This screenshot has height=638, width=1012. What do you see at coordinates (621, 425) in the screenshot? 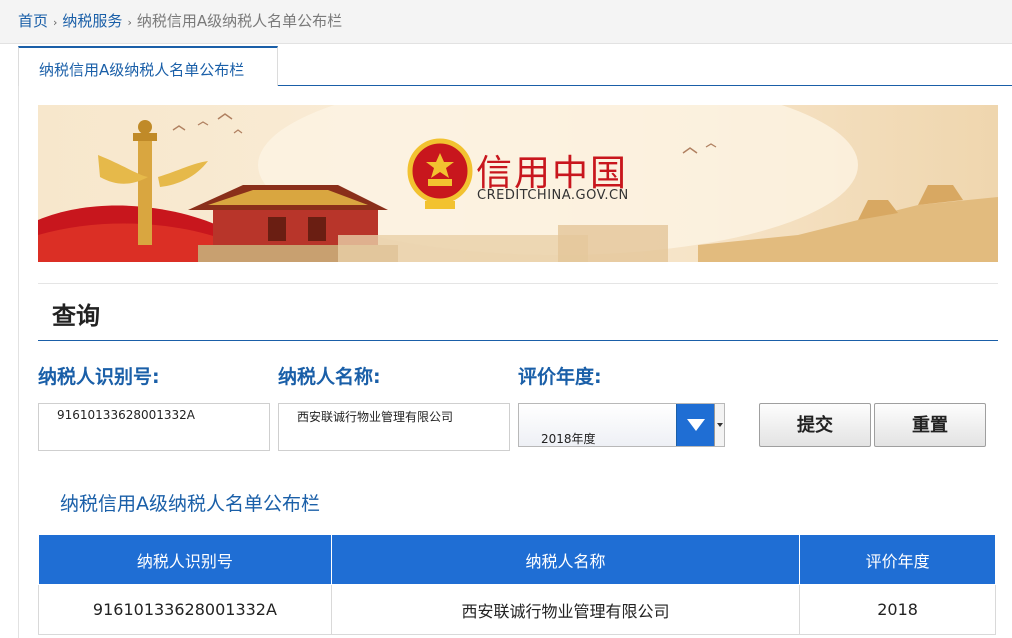
I see `year-select: 2018年度` at bounding box center [621, 425].